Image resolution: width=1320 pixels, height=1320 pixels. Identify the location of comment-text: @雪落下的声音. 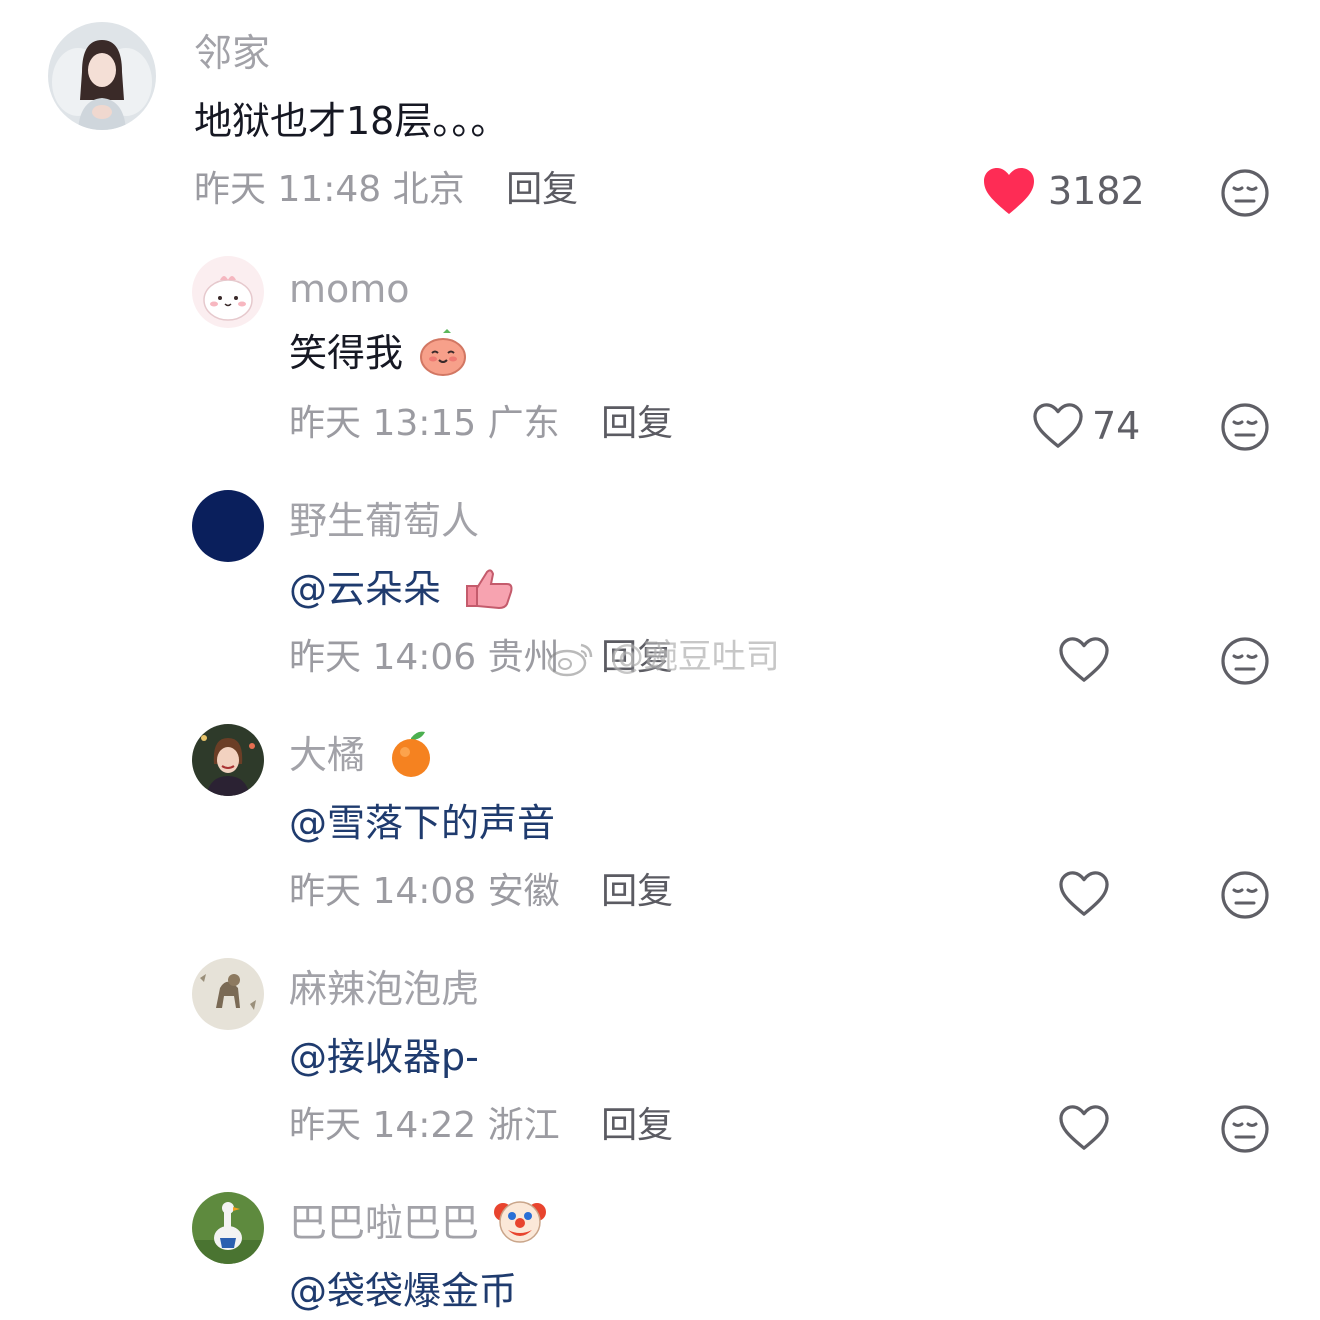
(422, 823).